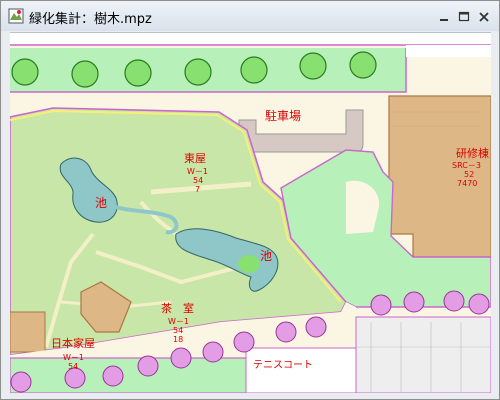 The width and height of the screenshot is (500, 400). What do you see at coordinates (177, 308) in the screenshot?
I see `tea-house-name: 茶 室` at bounding box center [177, 308].